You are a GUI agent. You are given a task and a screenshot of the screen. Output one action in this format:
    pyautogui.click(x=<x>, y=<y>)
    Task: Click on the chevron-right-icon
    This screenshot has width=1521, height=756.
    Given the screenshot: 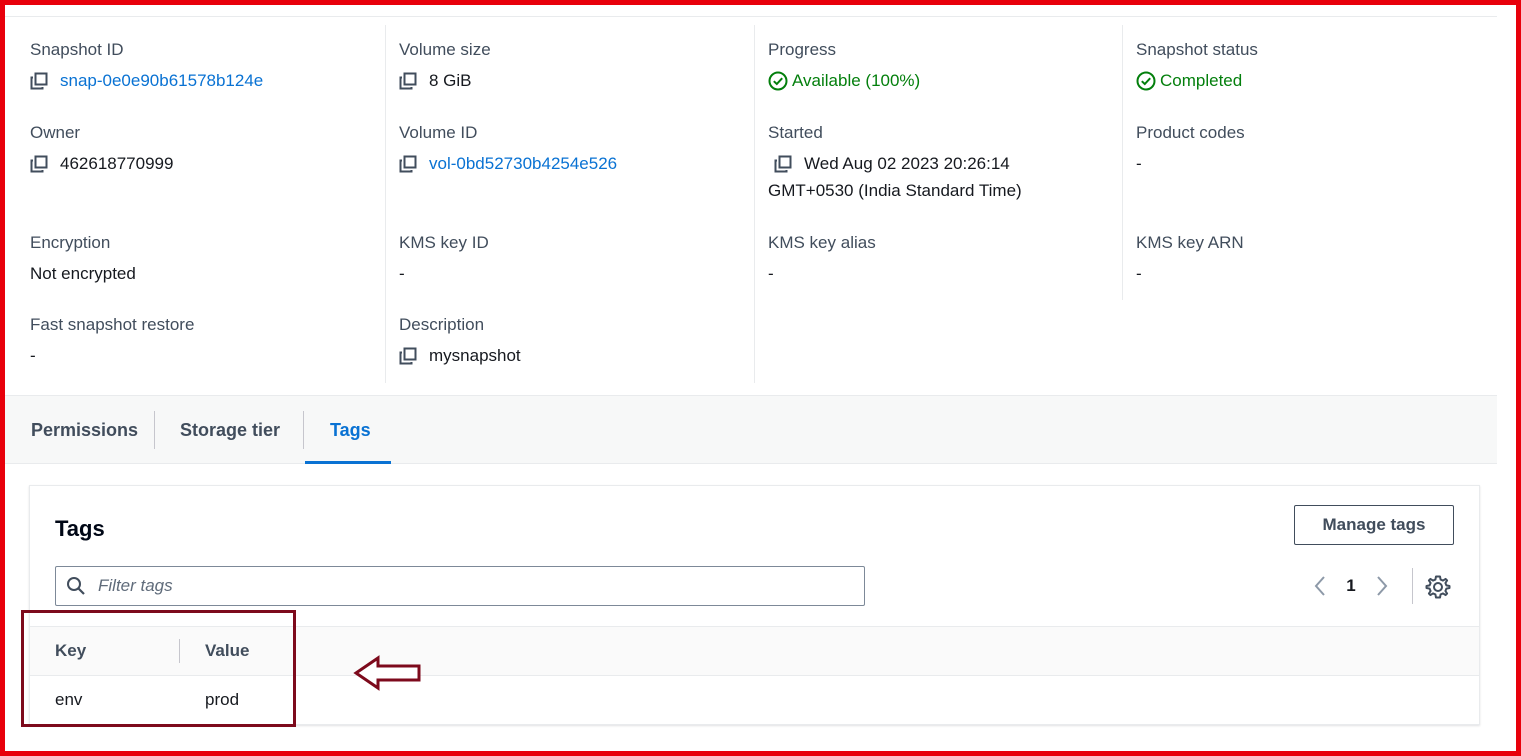 What is the action you would take?
    pyautogui.click(x=1382, y=586)
    